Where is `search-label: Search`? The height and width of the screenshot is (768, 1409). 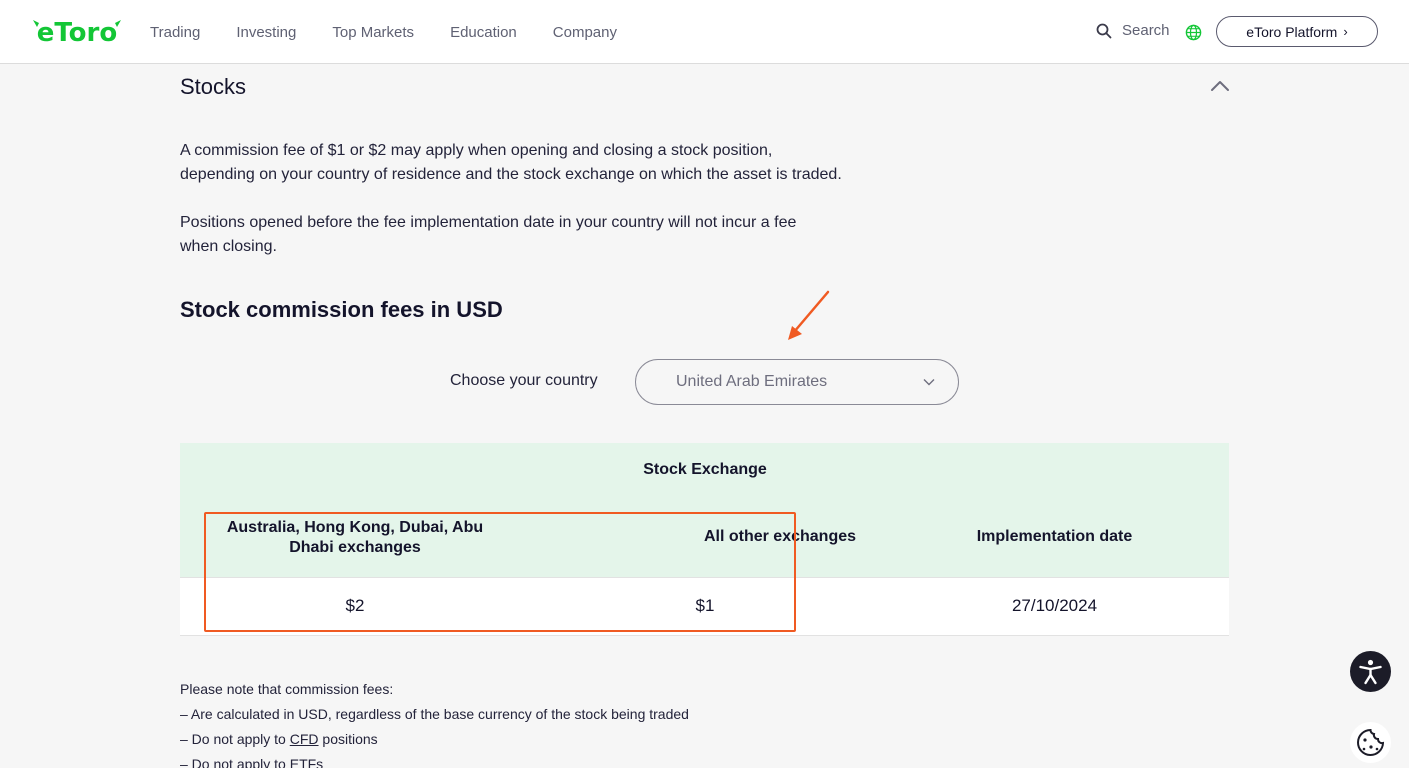
search-label: Search is located at coordinates (1146, 30).